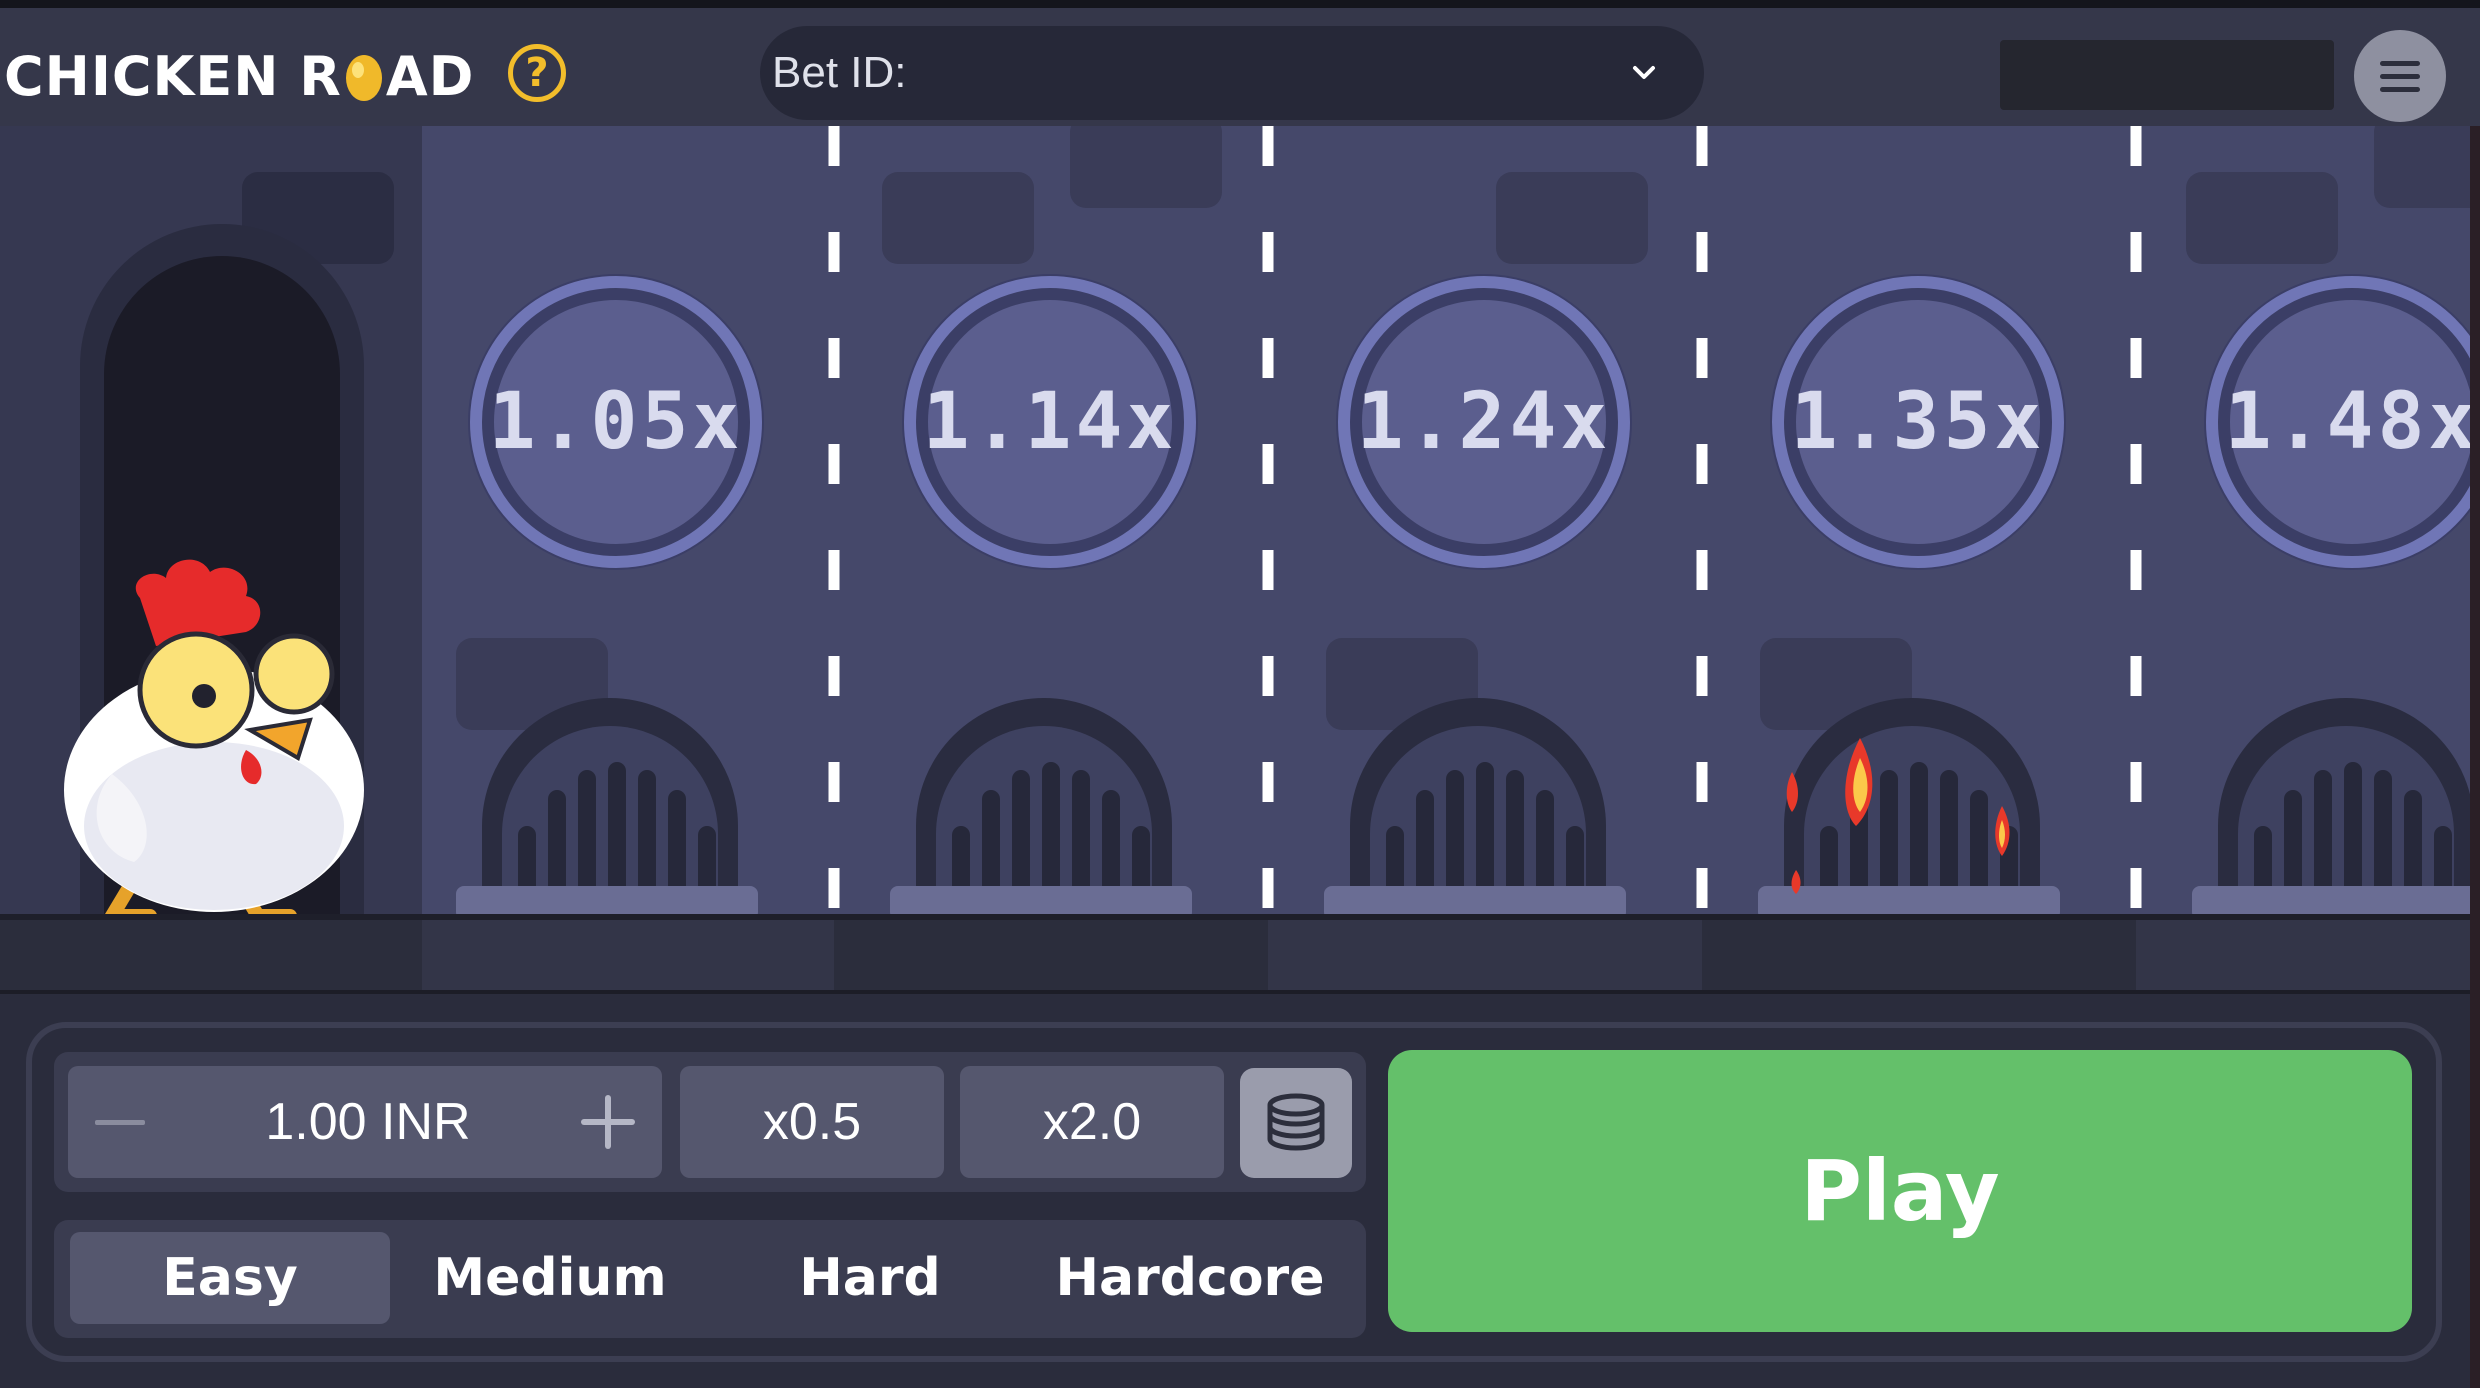 Image resolution: width=2480 pixels, height=1388 pixels. I want to click on logo-text-right: AD, so click(430, 76).